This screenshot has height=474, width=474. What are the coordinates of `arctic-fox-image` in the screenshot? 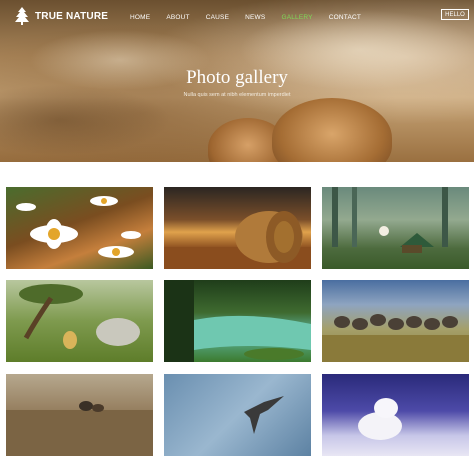 It's located at (380, 419).